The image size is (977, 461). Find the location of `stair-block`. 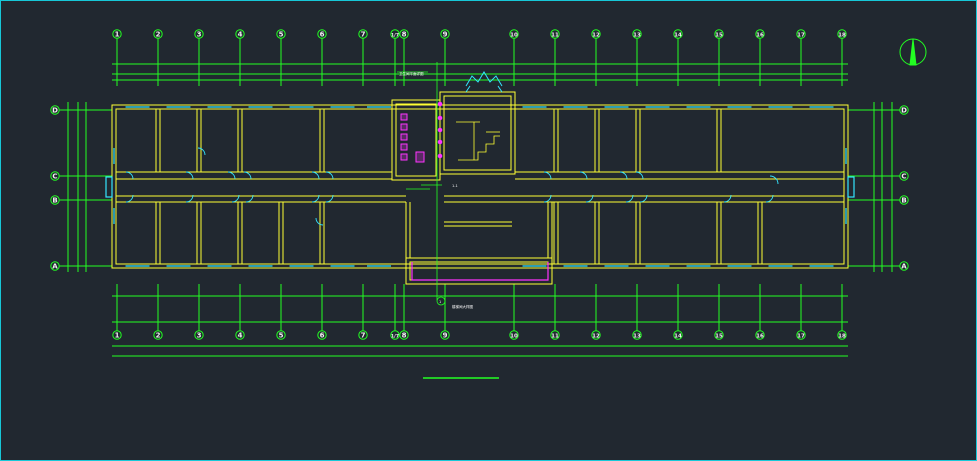

stair-block is located at coordinates (477, 133).